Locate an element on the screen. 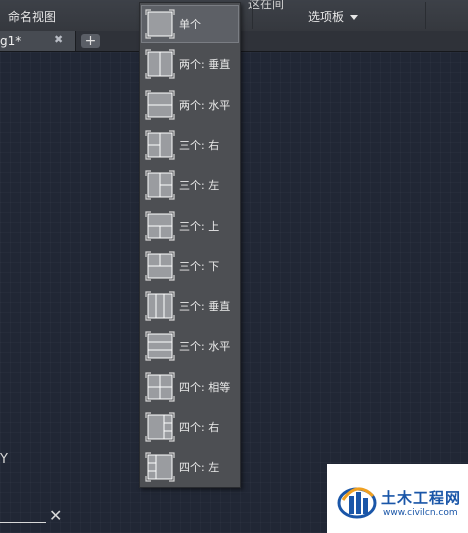 The height and width of the screenshot is (533, 468). menu-item-viewport-three-above: 三个: 上 is located at coordinates (190, 226).